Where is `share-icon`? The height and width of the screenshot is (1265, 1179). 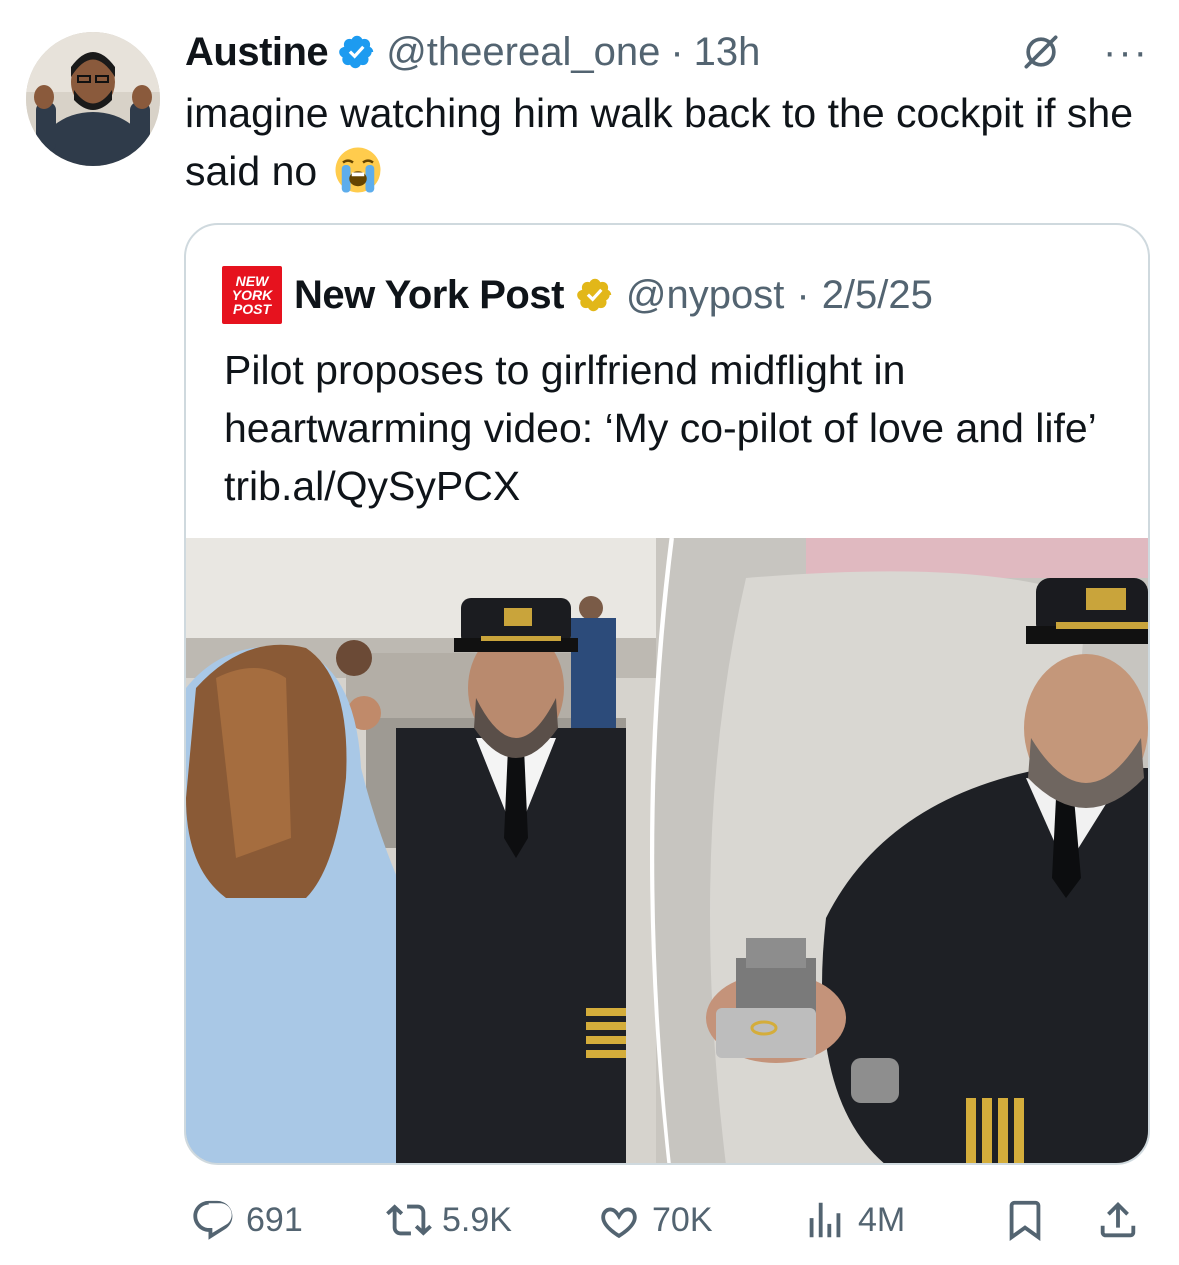 share-icon is located at coordinates (1118, 1219).